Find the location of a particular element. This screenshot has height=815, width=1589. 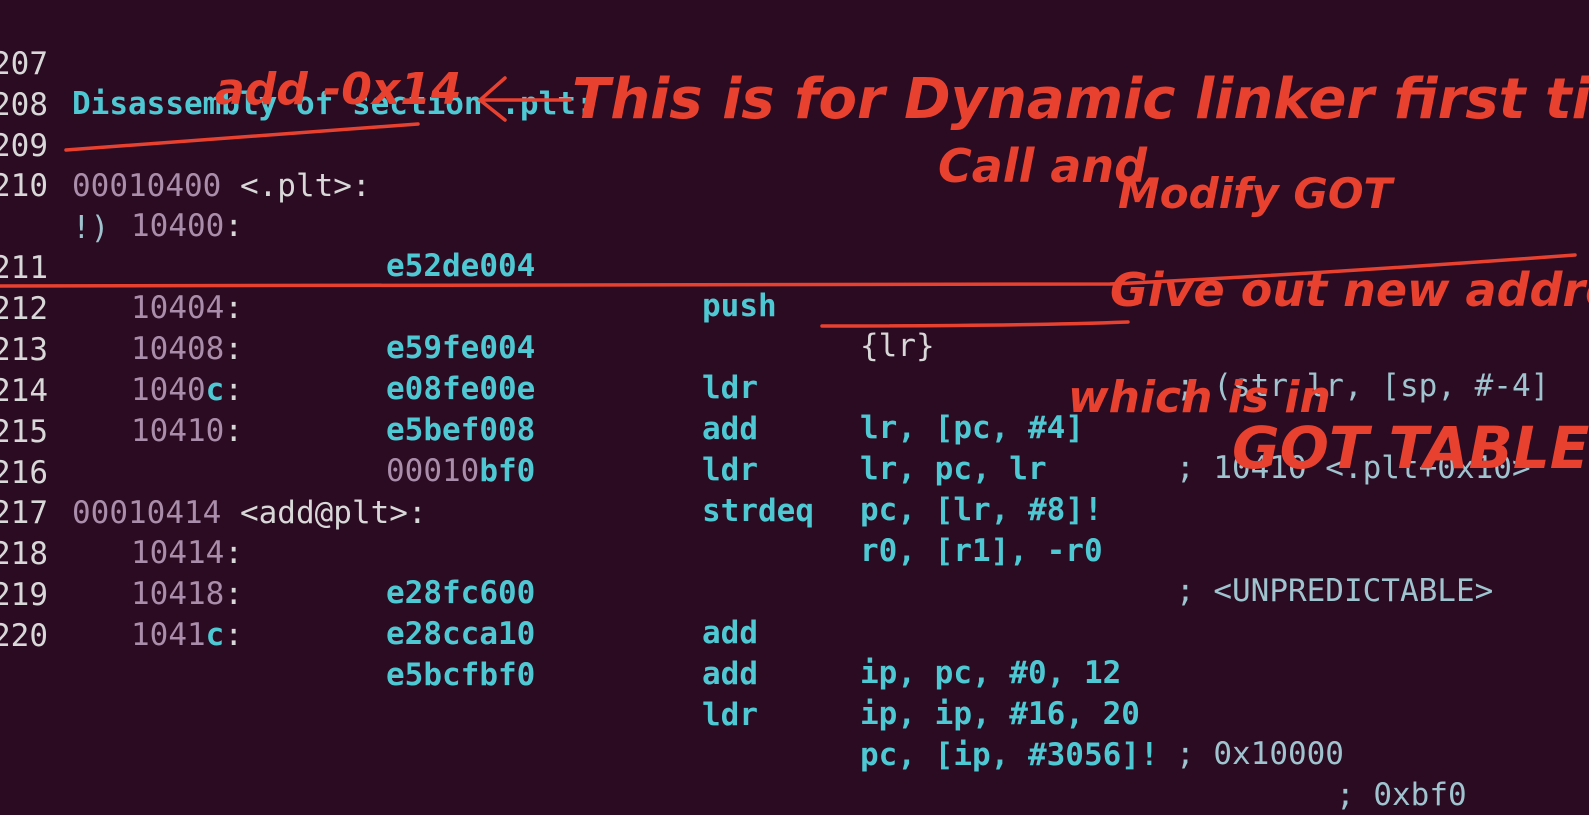

instruction-hex: e52de004 is located at coordinates (461, 266).